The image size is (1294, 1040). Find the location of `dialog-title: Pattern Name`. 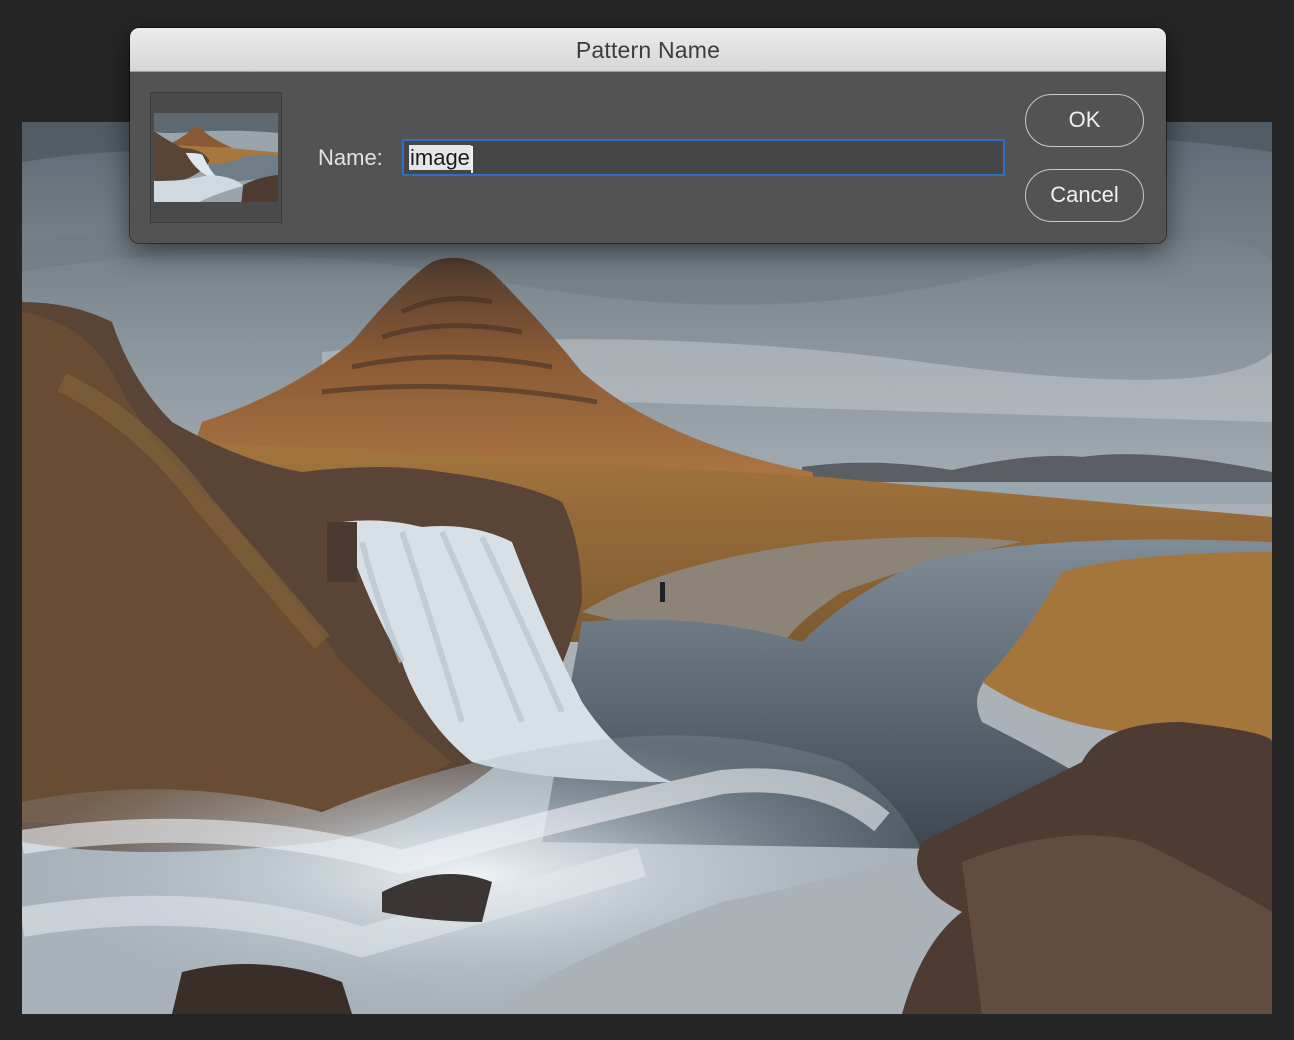

dialog-title: Pattern Name is located at coordinates (648, 50).